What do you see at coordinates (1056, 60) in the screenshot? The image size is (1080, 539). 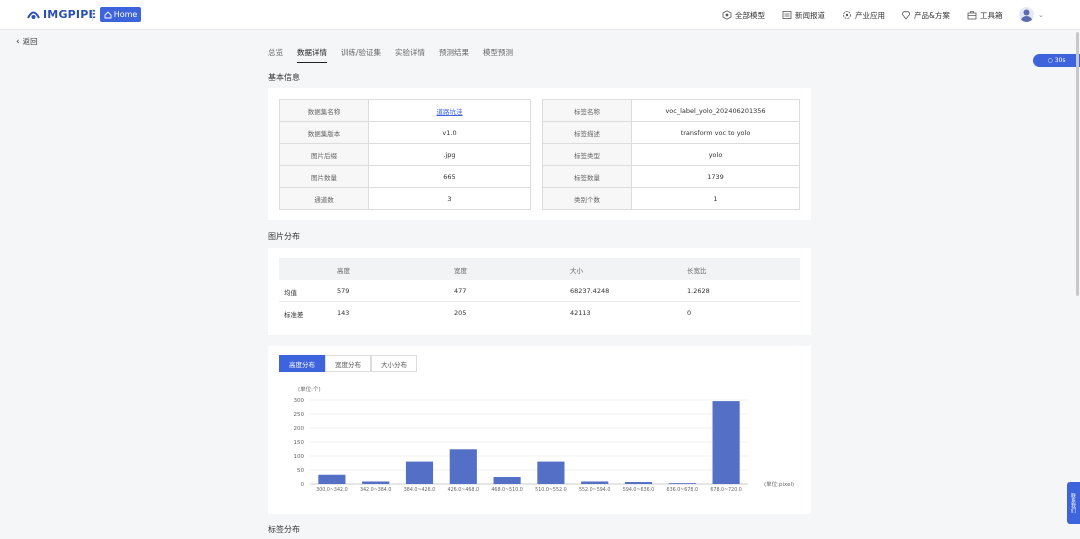 I see `timer-pill: ○ 30s` at bounding box center [1056, 60].